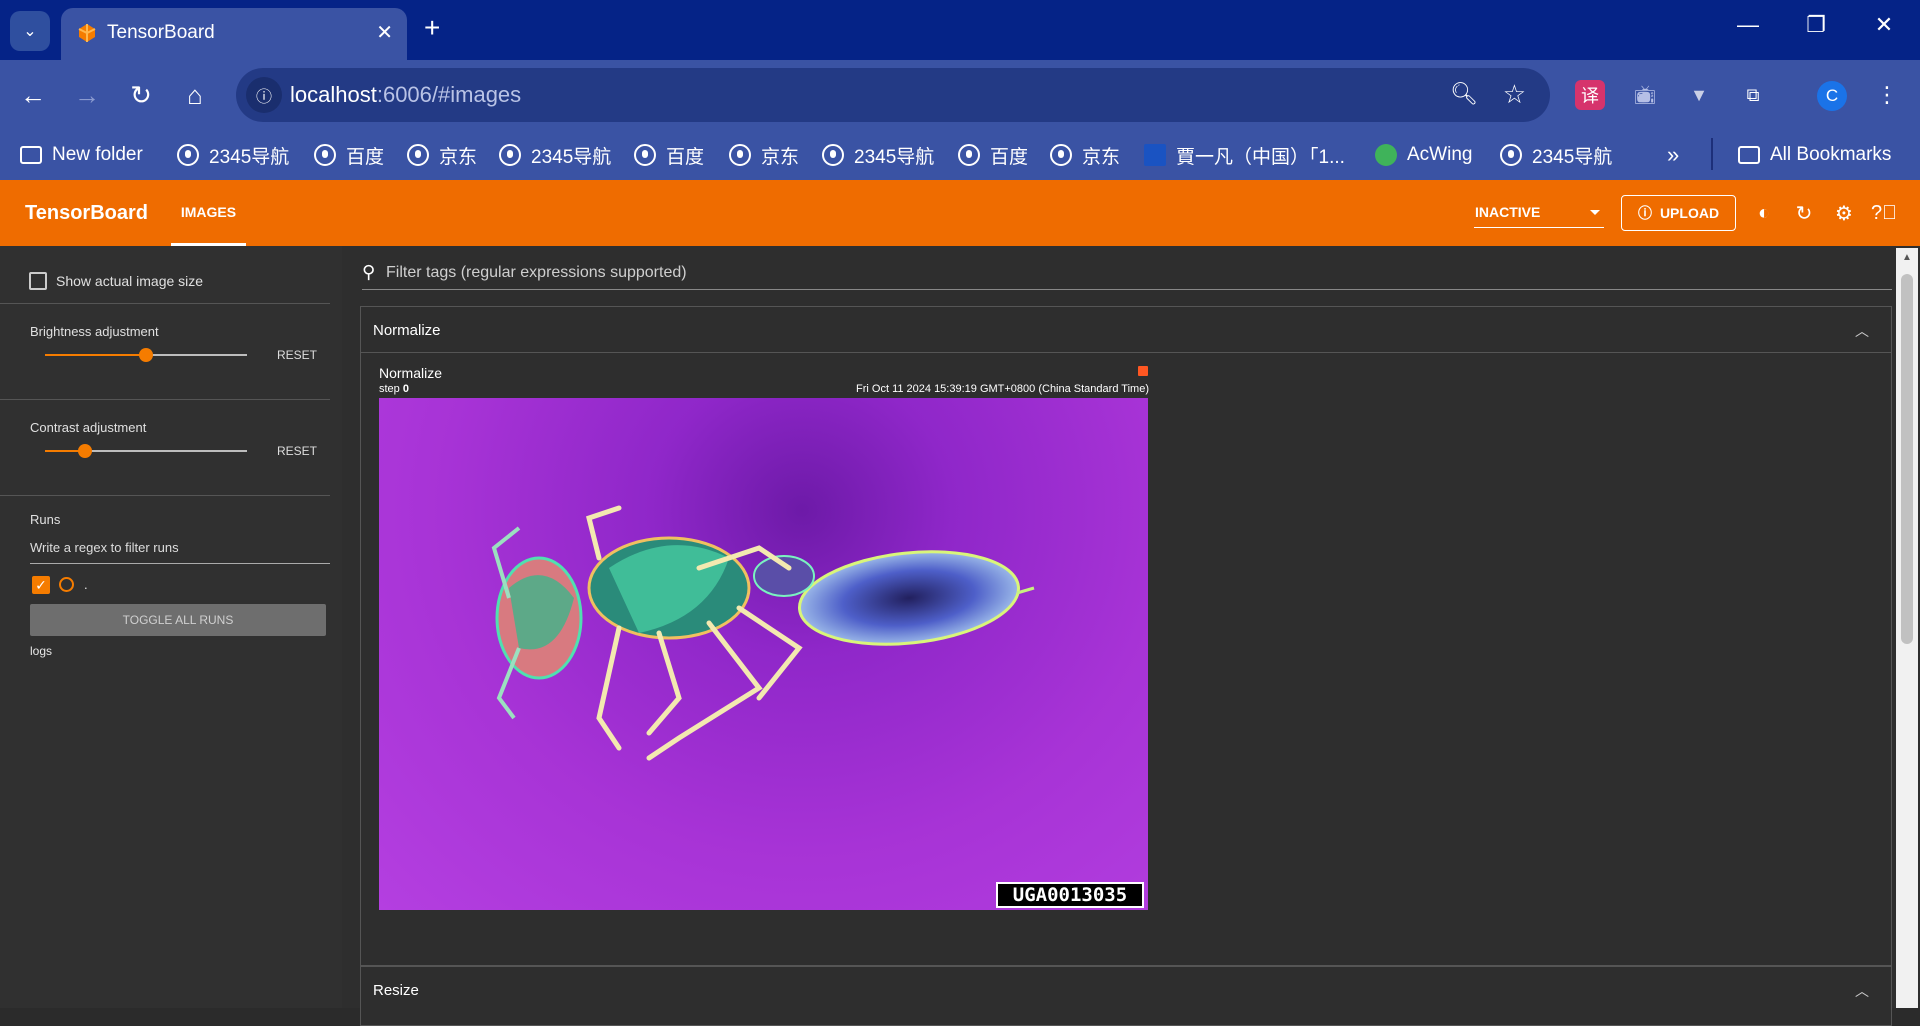 This screenshot has height=1026, width=1920. I want to click on close-tab-icon: ✕, so click(384, 32).